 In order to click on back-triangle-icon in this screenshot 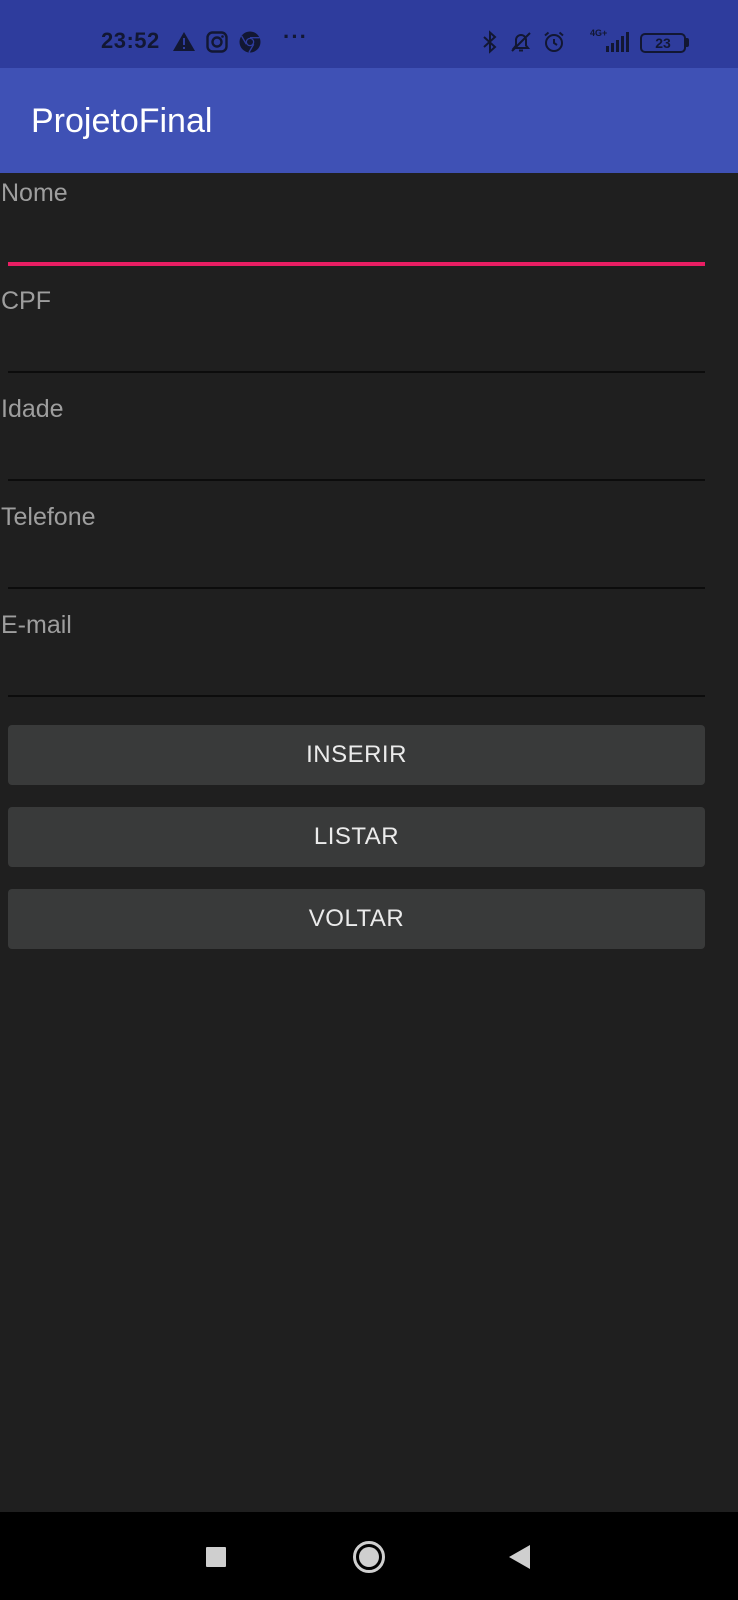, I will do `click(520, 1557)`.